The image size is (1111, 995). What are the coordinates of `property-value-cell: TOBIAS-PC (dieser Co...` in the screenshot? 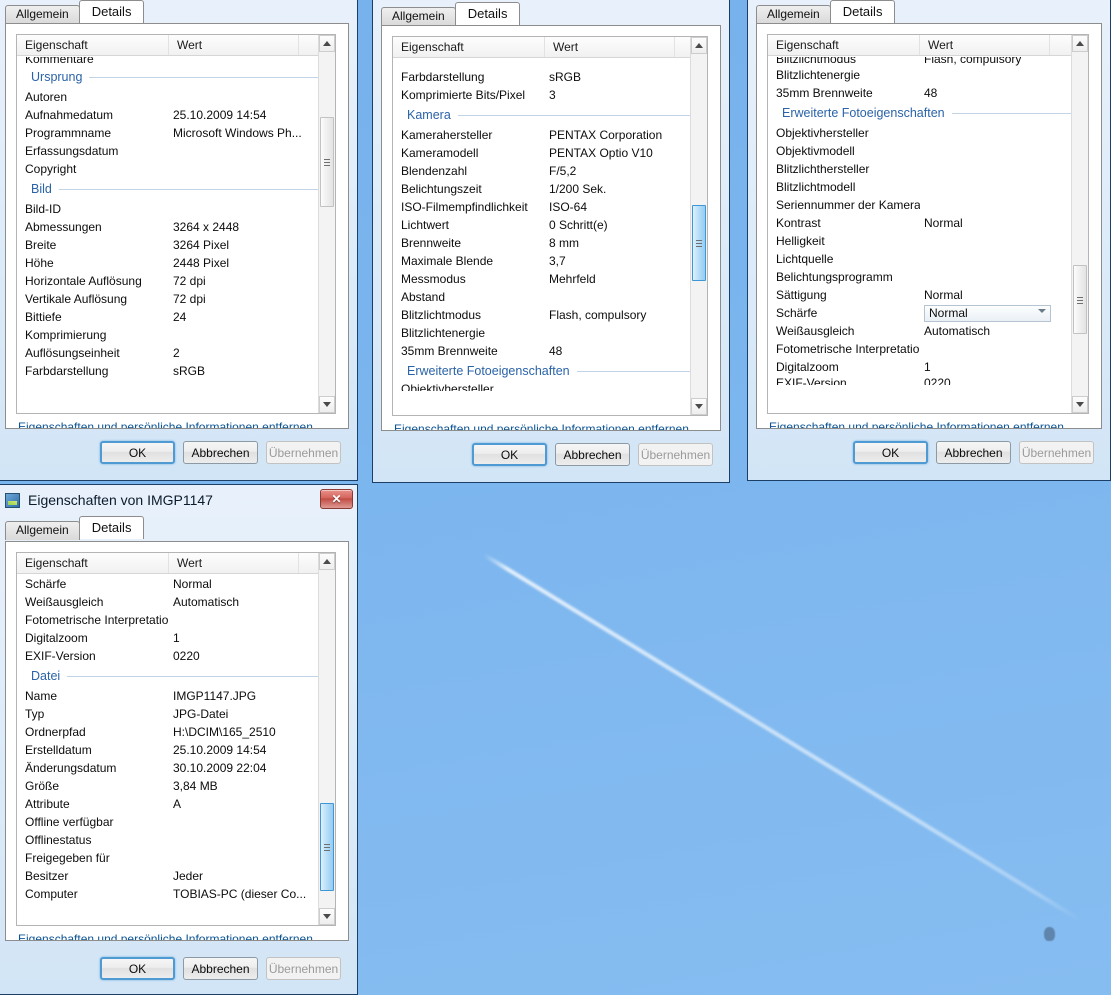 It's located at (252, 894).